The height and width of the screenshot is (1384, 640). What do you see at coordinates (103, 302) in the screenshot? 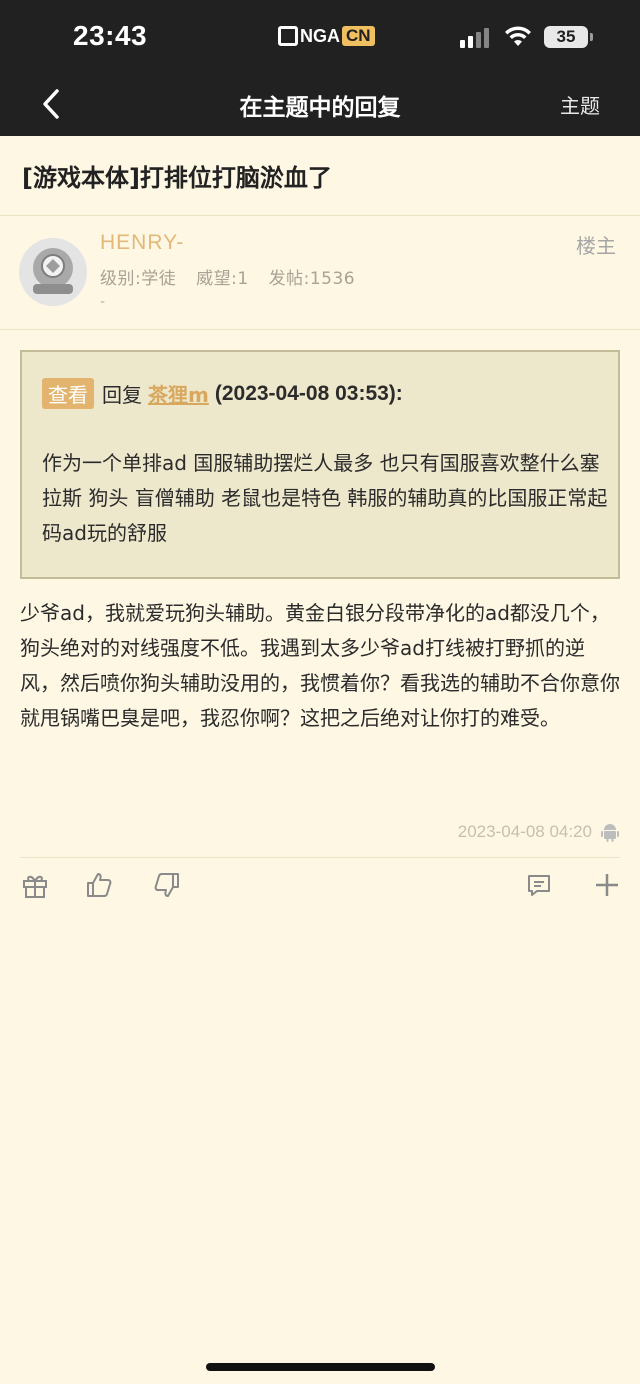
I see `author-signature: -` at bounding box center [103, 302].